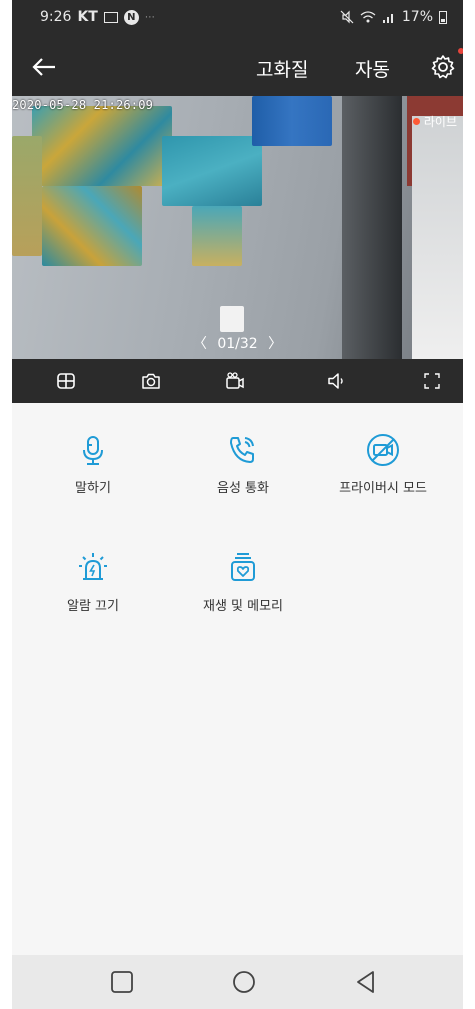  What do you see at coordinates (383, 488) in the screenshot?
I see `privacy-mode-label: 프라이버시 모드` at bounding box center [383, 488].